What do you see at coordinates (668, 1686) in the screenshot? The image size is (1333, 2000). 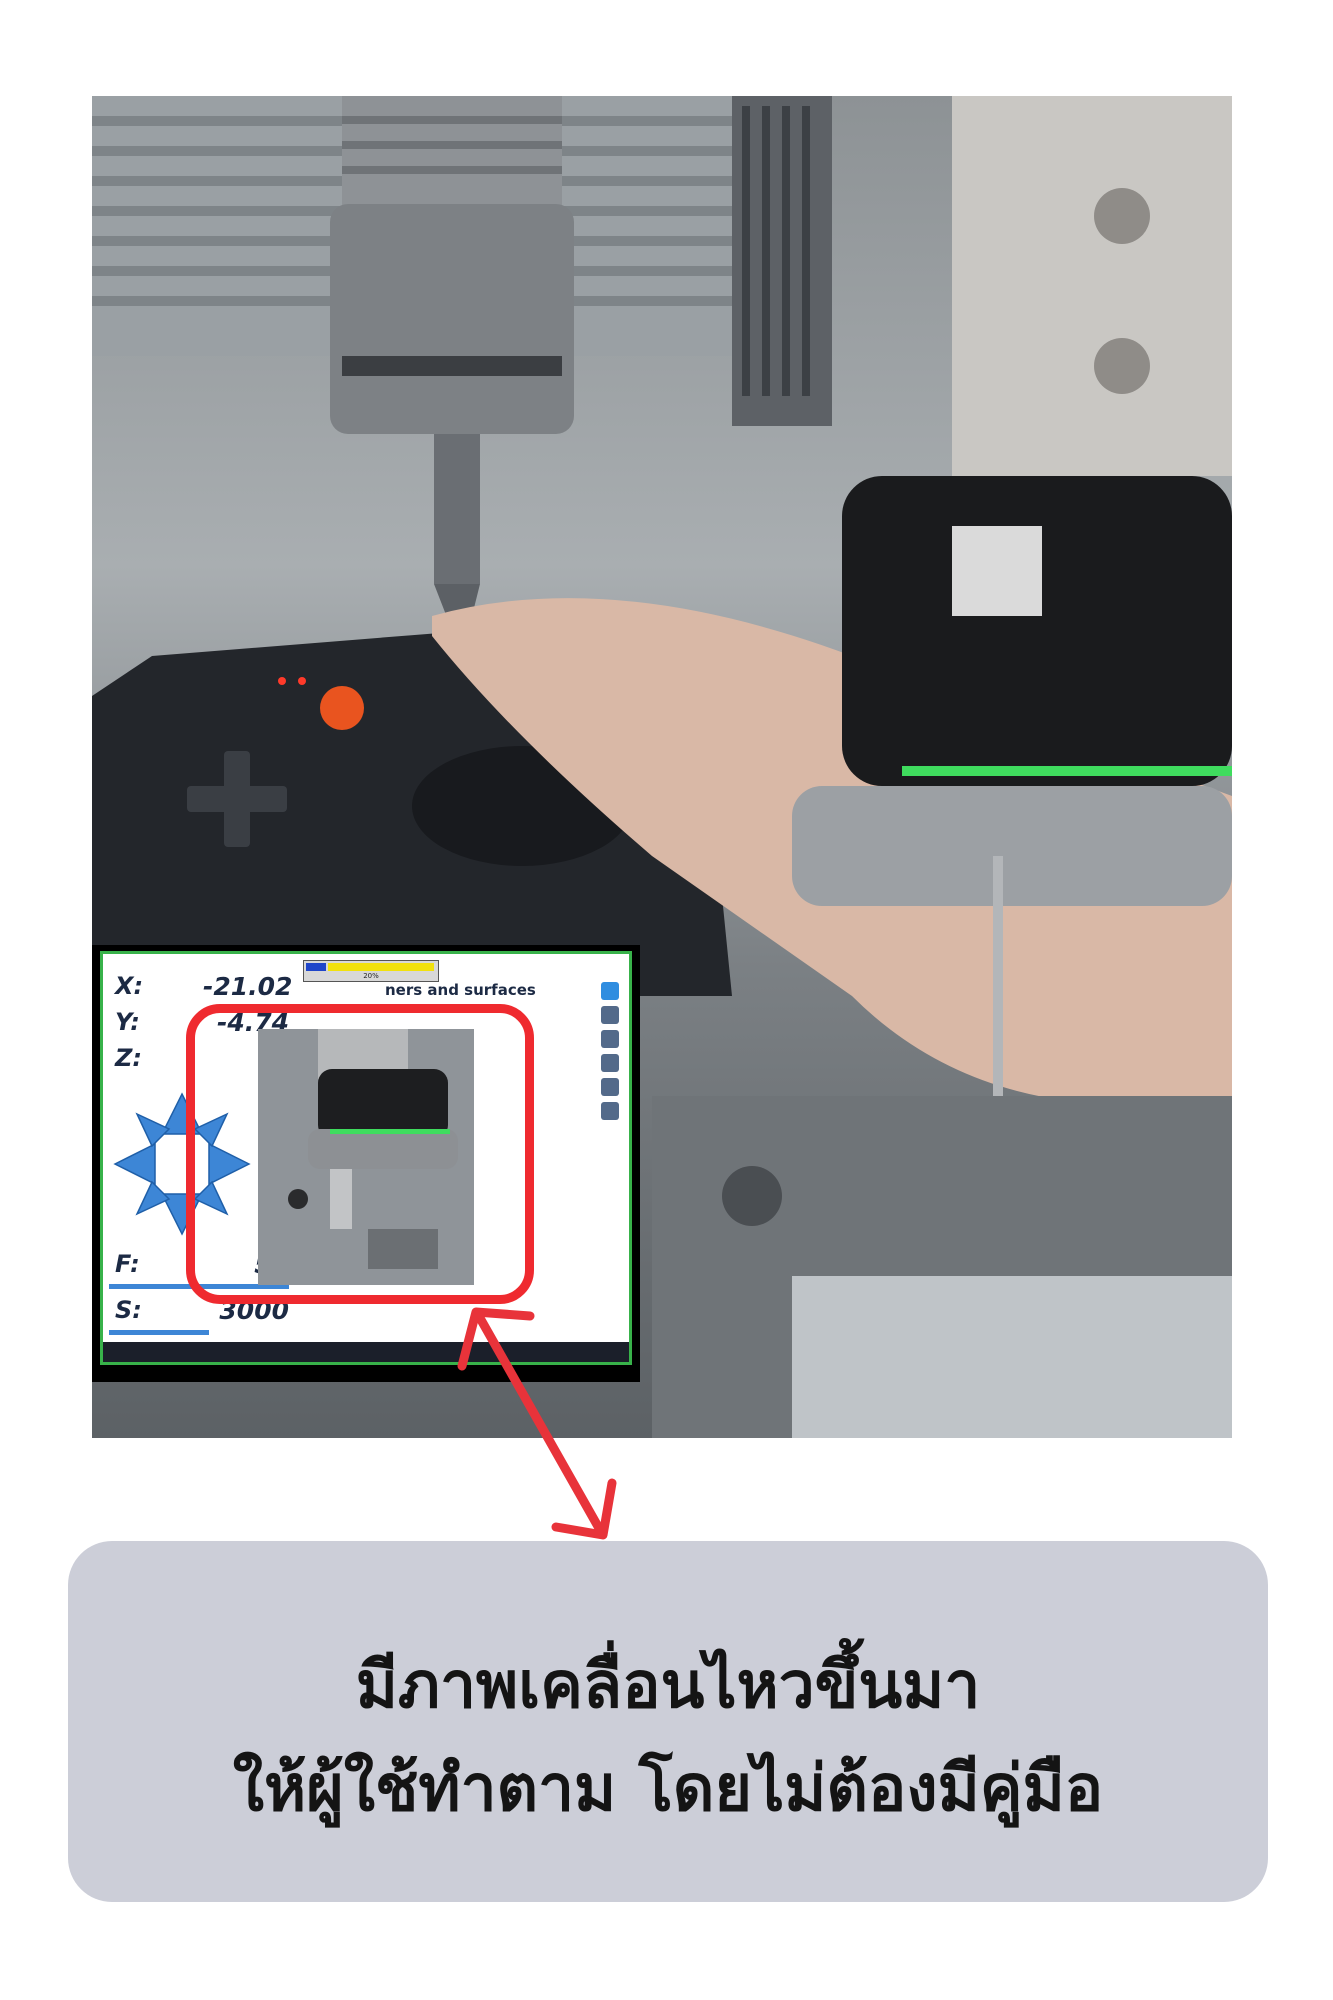 I see `caption-line-1: มีภาพเคลื่อนไหวขึ้นมา` at bounding box center [668, 1686].